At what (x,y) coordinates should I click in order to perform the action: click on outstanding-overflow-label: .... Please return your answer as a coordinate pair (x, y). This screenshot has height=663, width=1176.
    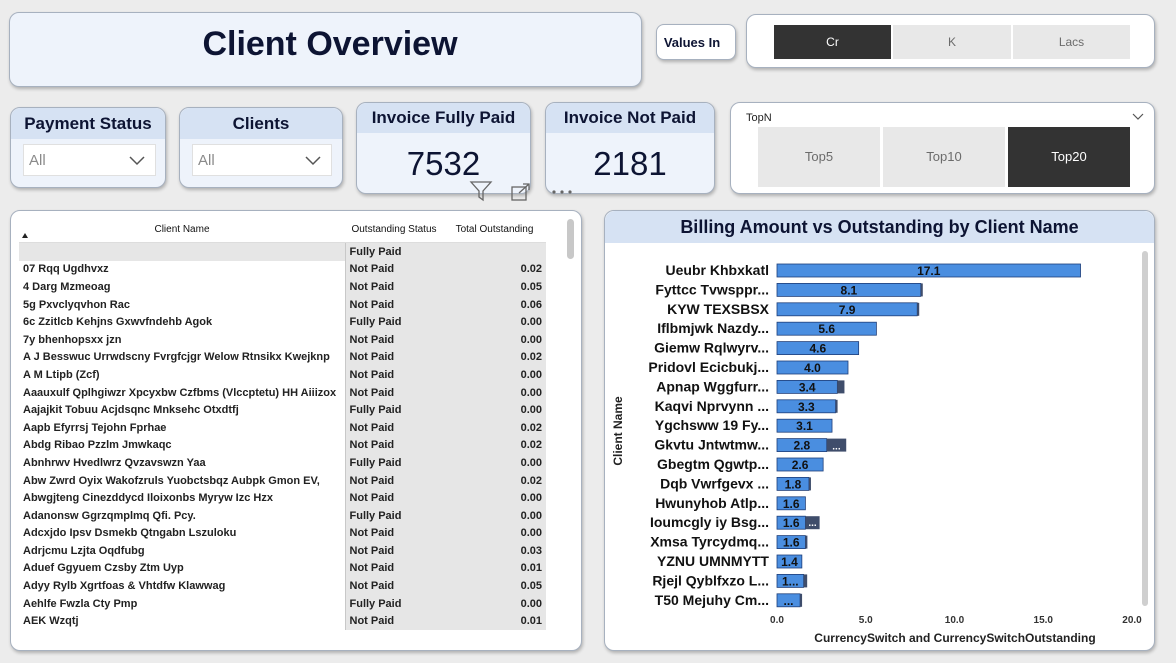
    Looking at the image, I should click on (812, 523).